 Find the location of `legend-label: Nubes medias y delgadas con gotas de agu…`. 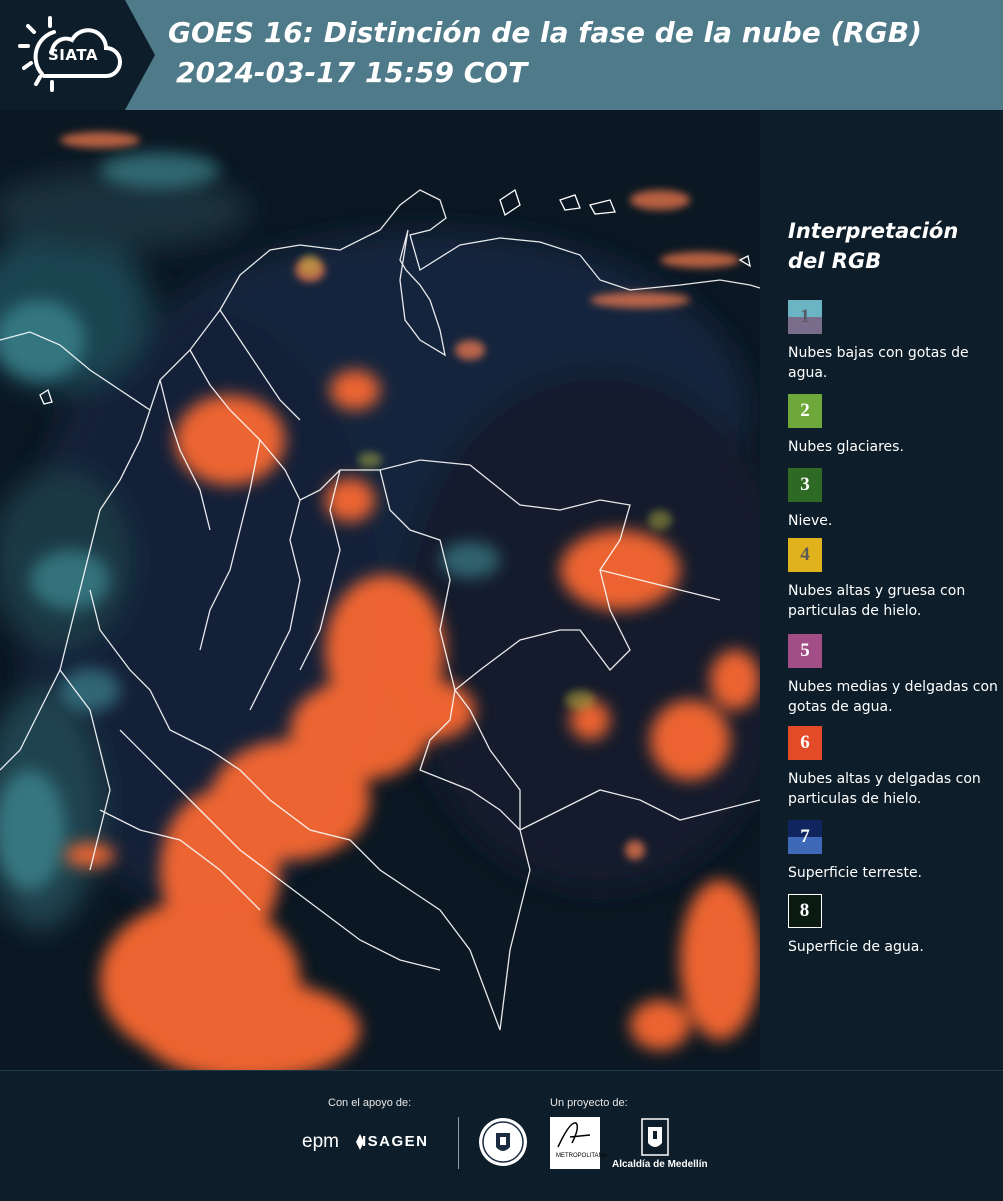

legend-label: Nubes medias y delgadas con gotas de agu… is located at coordinates (893, 697).